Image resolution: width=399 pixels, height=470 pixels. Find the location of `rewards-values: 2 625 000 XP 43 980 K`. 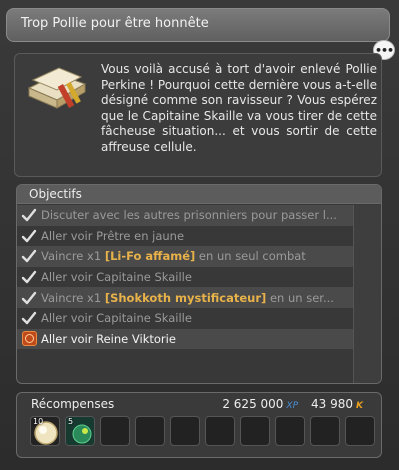

rewards-values: 2 625 000 XP 43 980 K is located at coordinates (292, 404).